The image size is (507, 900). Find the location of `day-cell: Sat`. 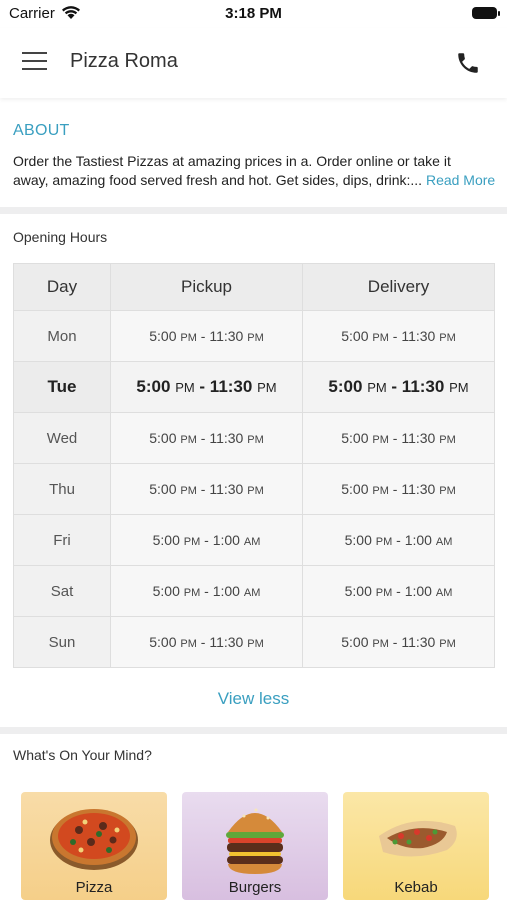

day-cell: Sat is located at coordinates (62, 591).